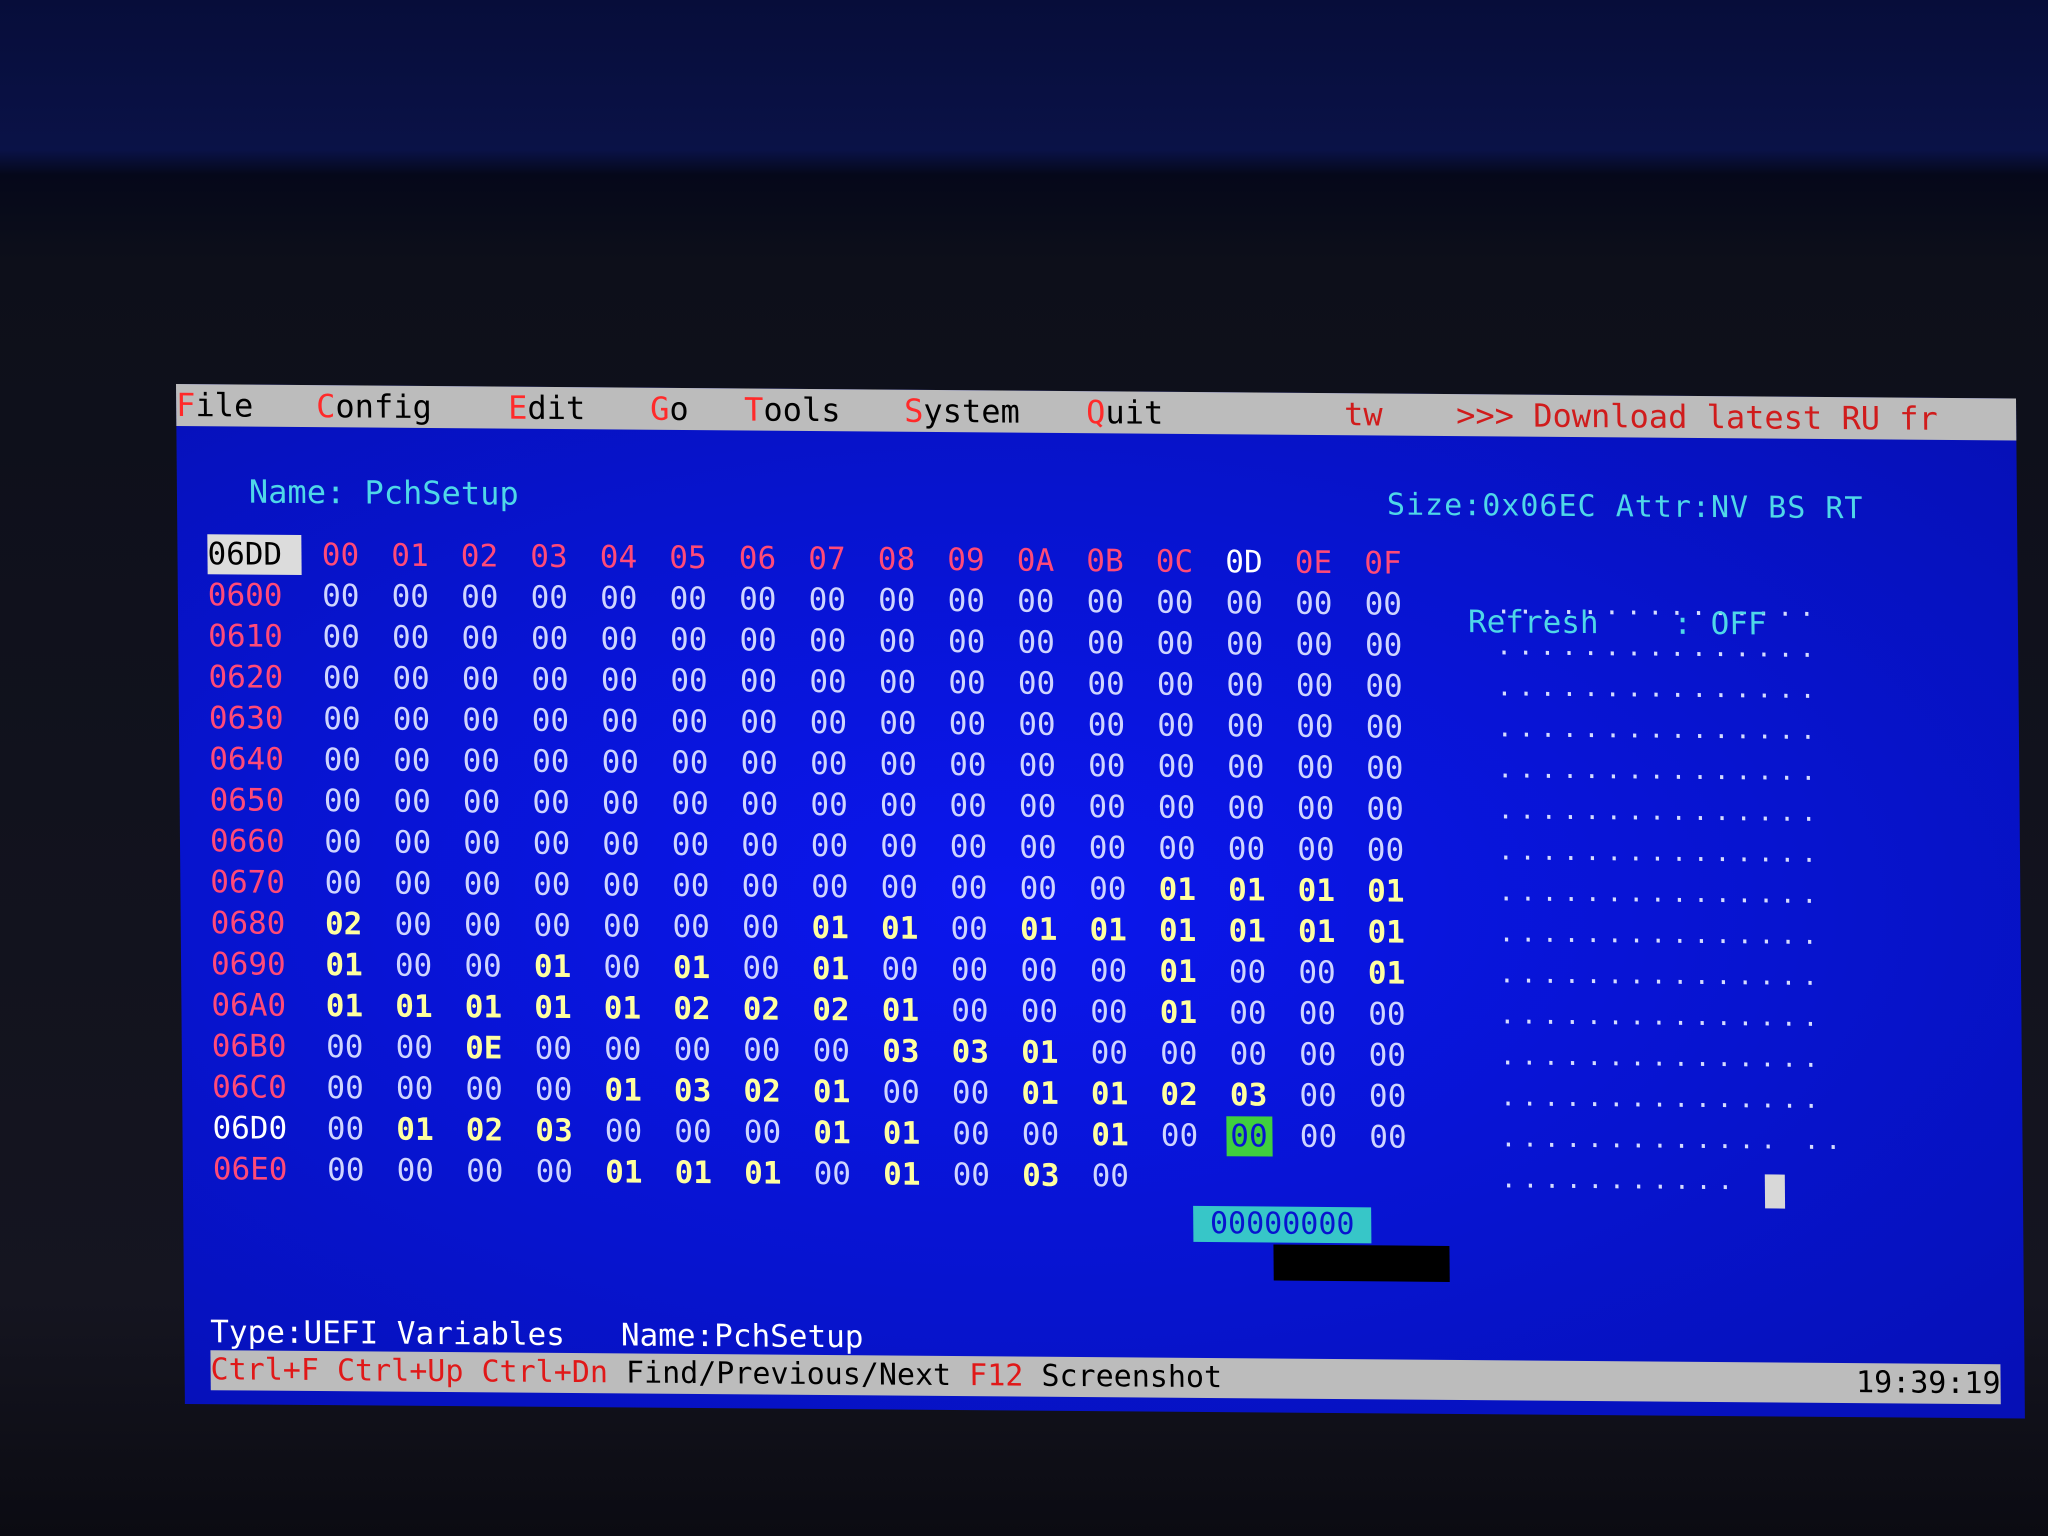 This screenshot has height=1536, width=2048. Describe the element at coordinates (409, 1371) in the screenshot. I see `find-hotkeys: Ctrl+F Ctrl+Up Ctrl+Dn` at that location.